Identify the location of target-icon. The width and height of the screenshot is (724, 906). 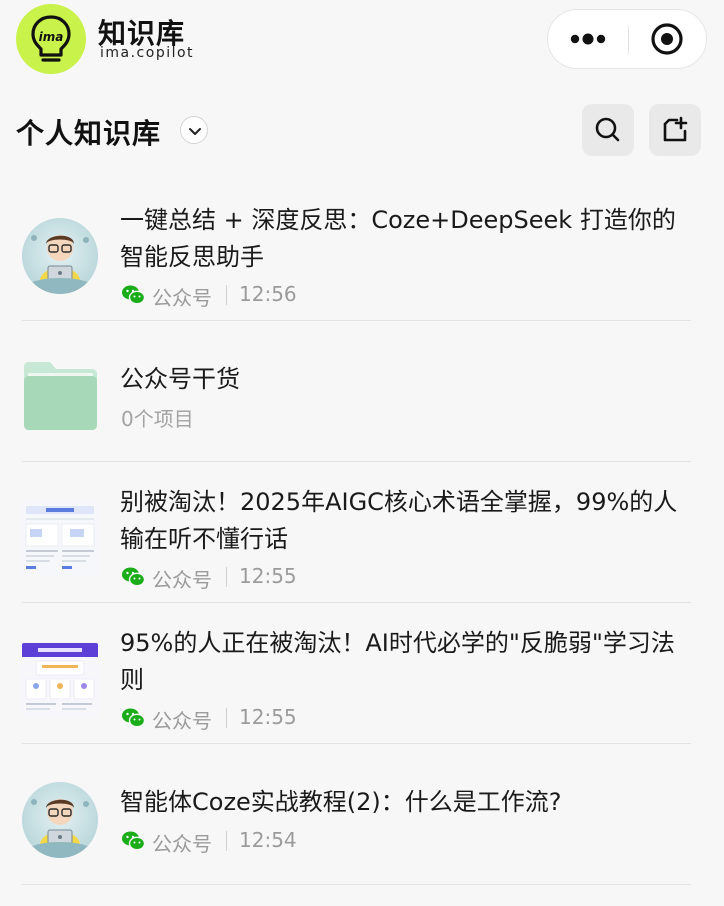
(667, 39).